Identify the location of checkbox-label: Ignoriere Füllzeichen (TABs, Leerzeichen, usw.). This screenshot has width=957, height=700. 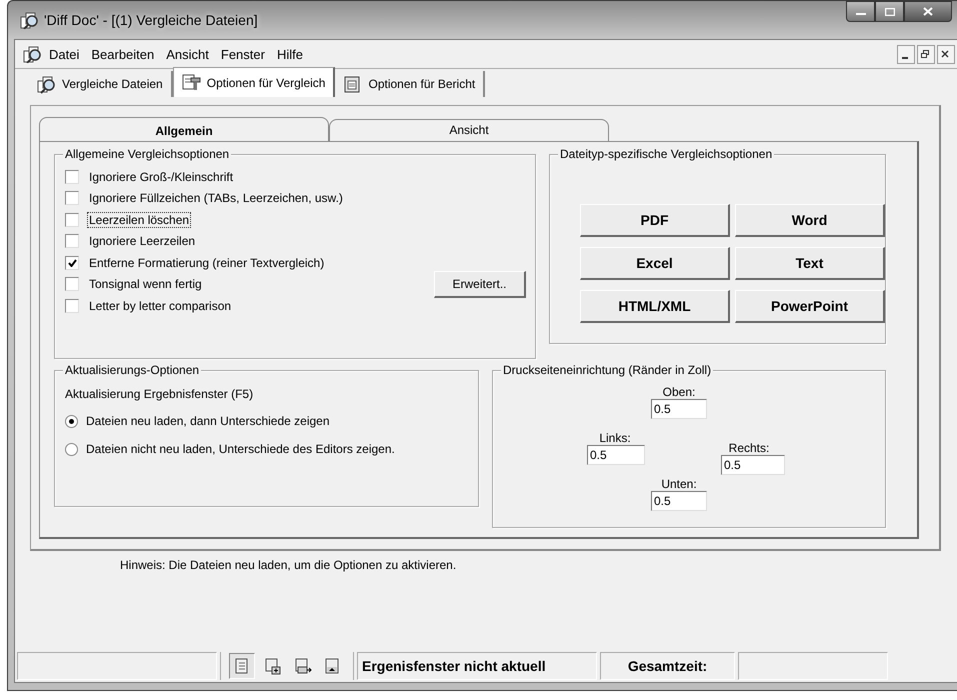
(216, 198).